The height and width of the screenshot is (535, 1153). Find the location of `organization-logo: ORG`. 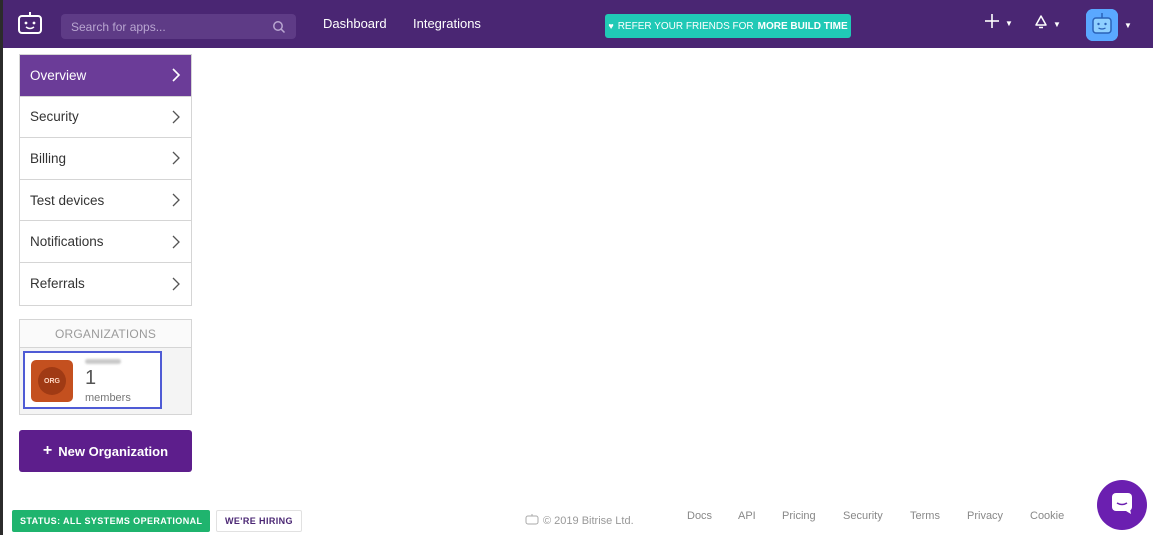

organization-logo: ORG is located at coordinates (52, 381).